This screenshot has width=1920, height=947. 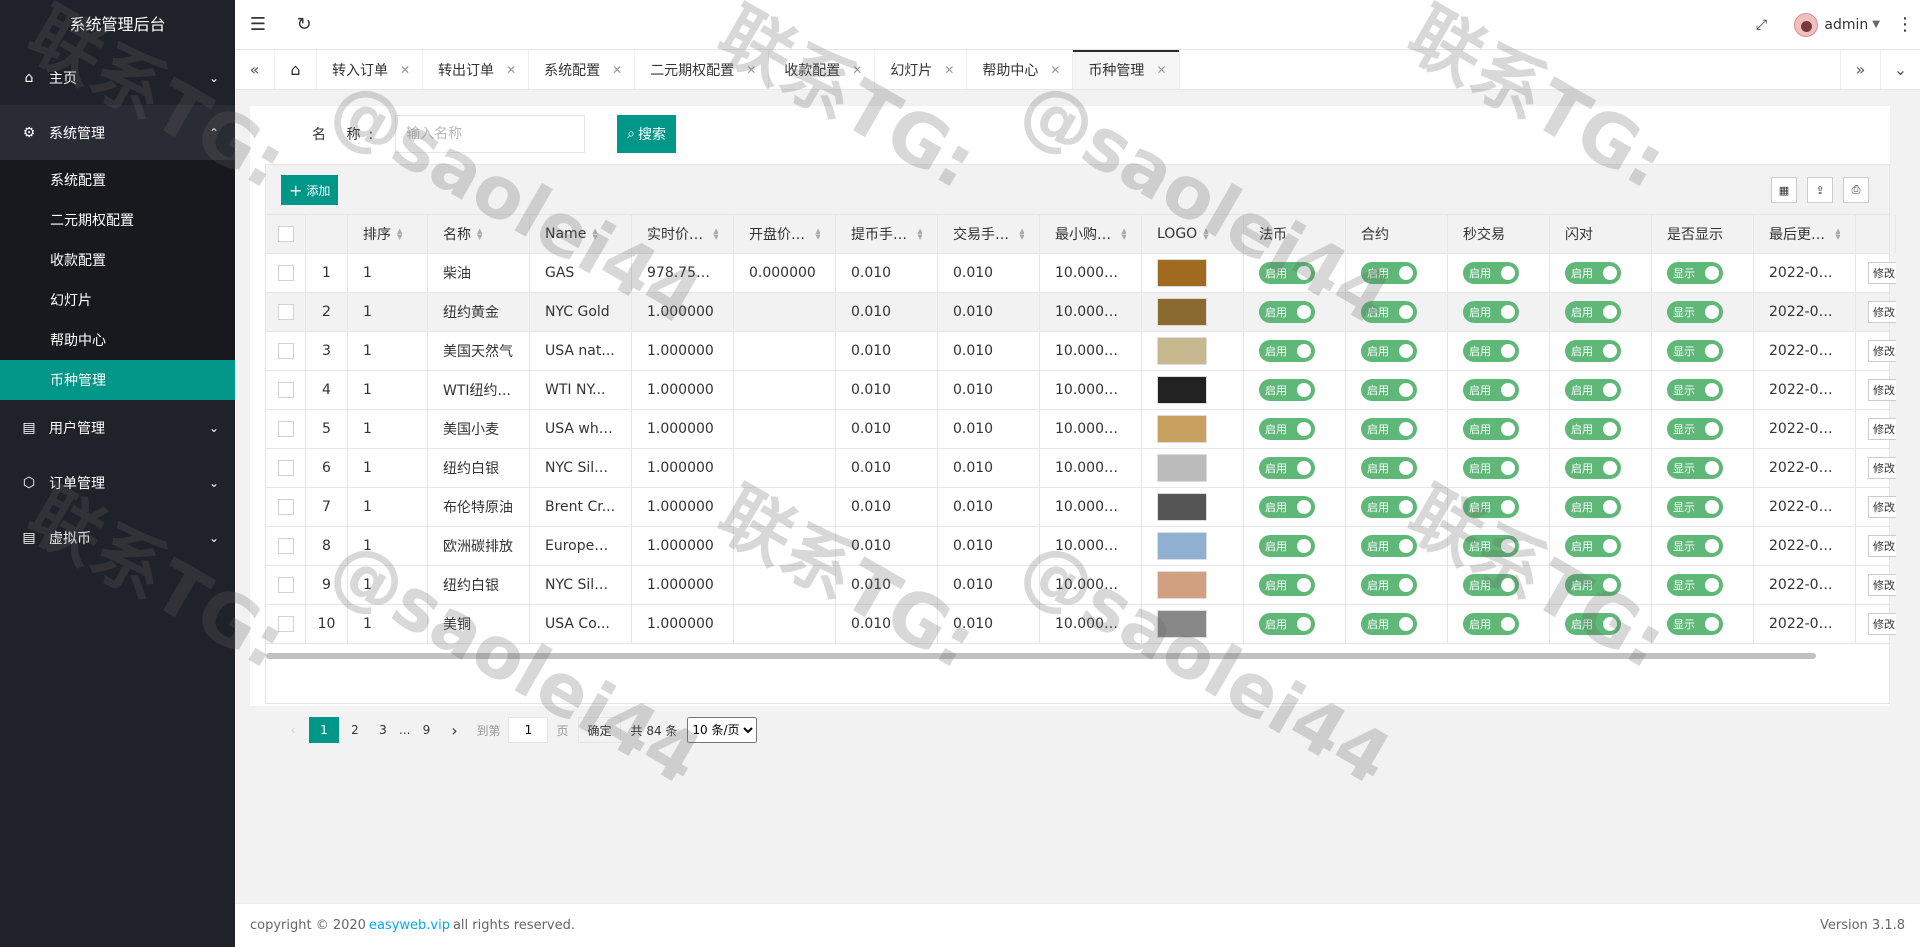 I want to click on refresh-icon: ↻, so click(x=304, y=25).